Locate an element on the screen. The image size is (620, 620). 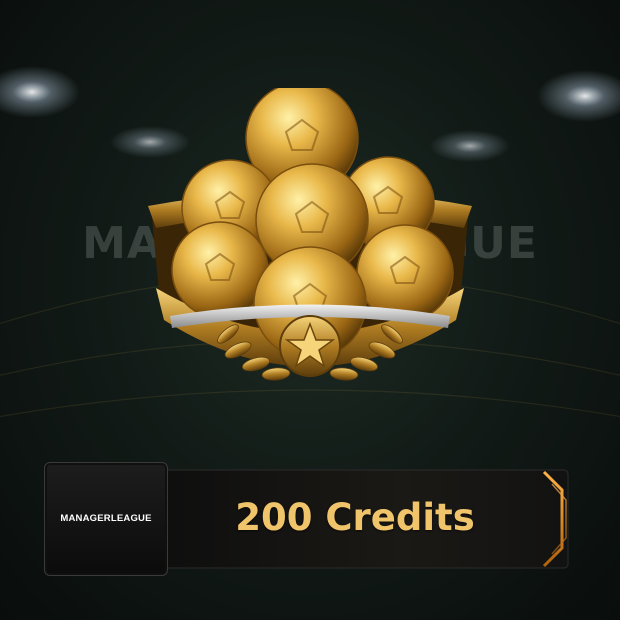
credits-label: 200 Credits is located at coordinates (355, 517).